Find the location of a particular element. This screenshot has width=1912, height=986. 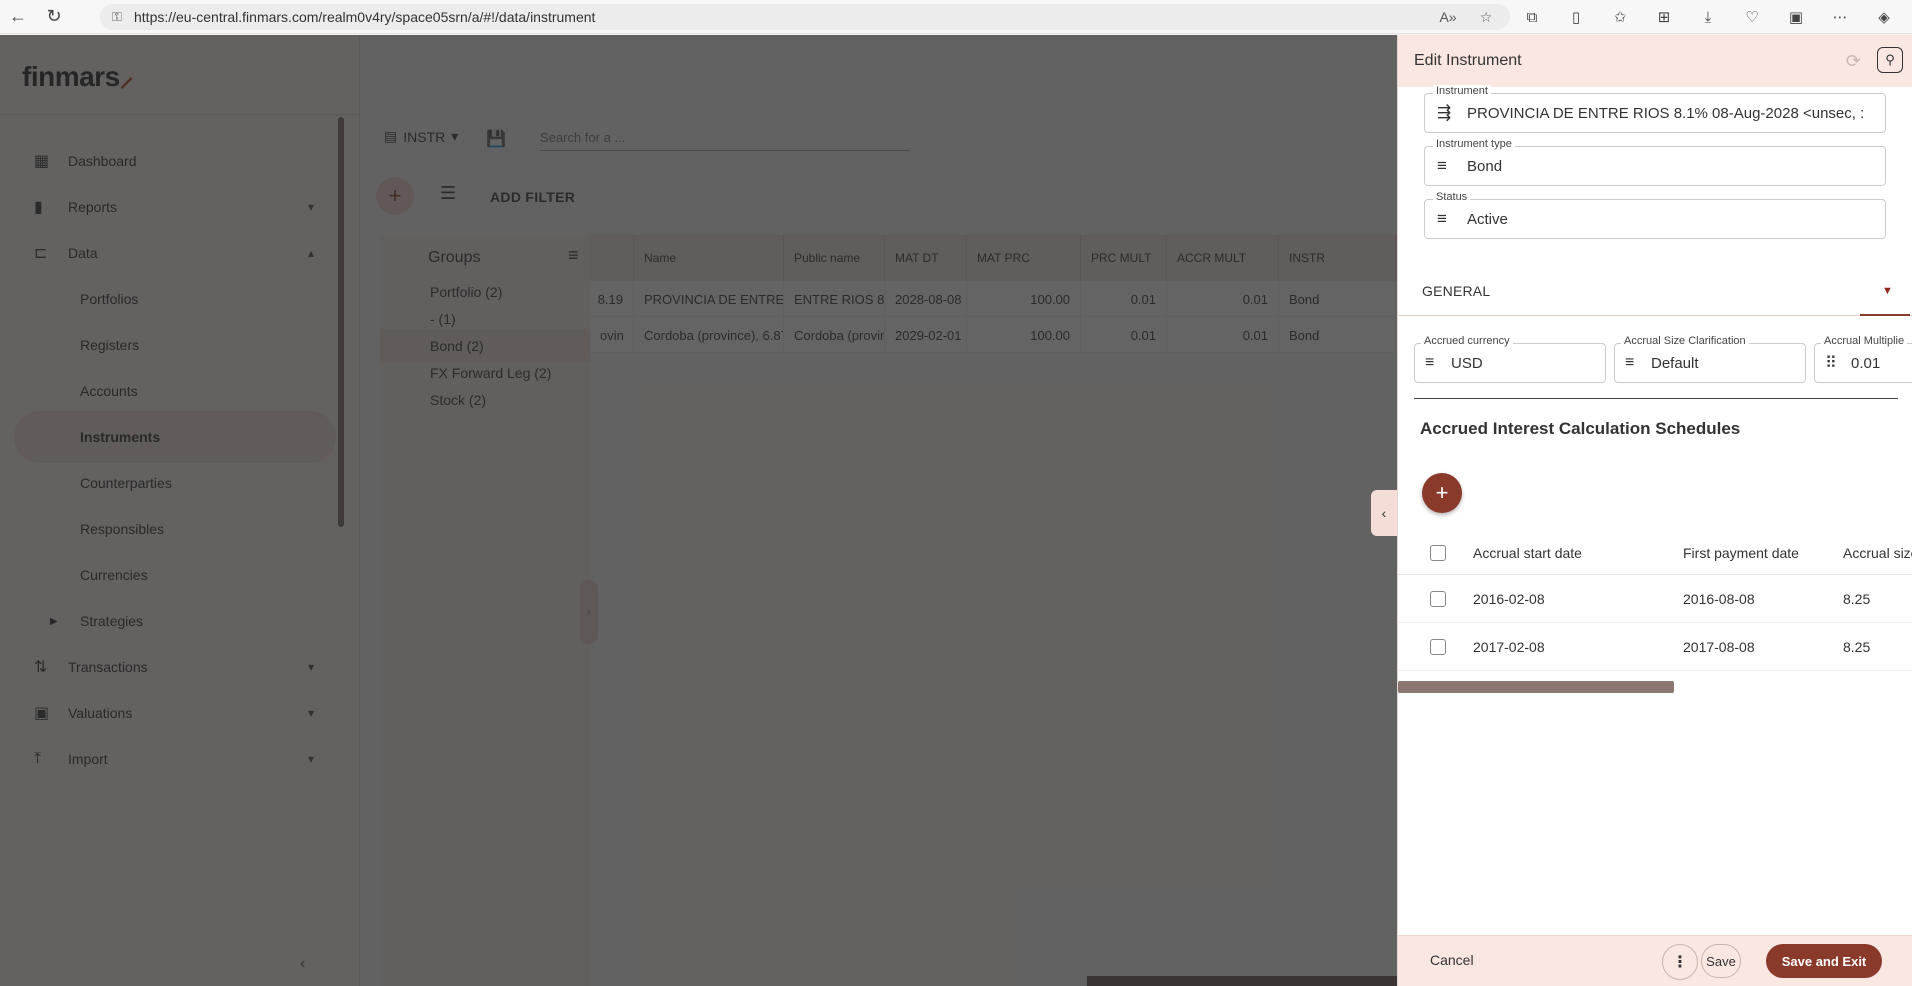

save-layout-icon: 💾 is located at coordinates (496, 139).